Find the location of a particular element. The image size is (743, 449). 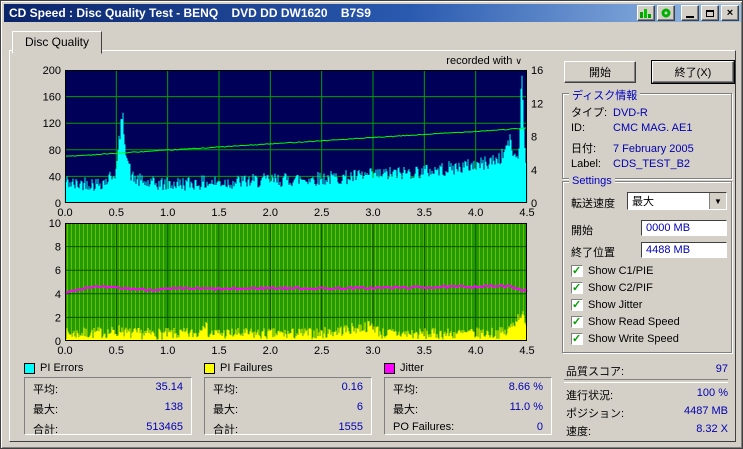

disc-info-title: ディスク情報 is located at coordinates (605, 95).